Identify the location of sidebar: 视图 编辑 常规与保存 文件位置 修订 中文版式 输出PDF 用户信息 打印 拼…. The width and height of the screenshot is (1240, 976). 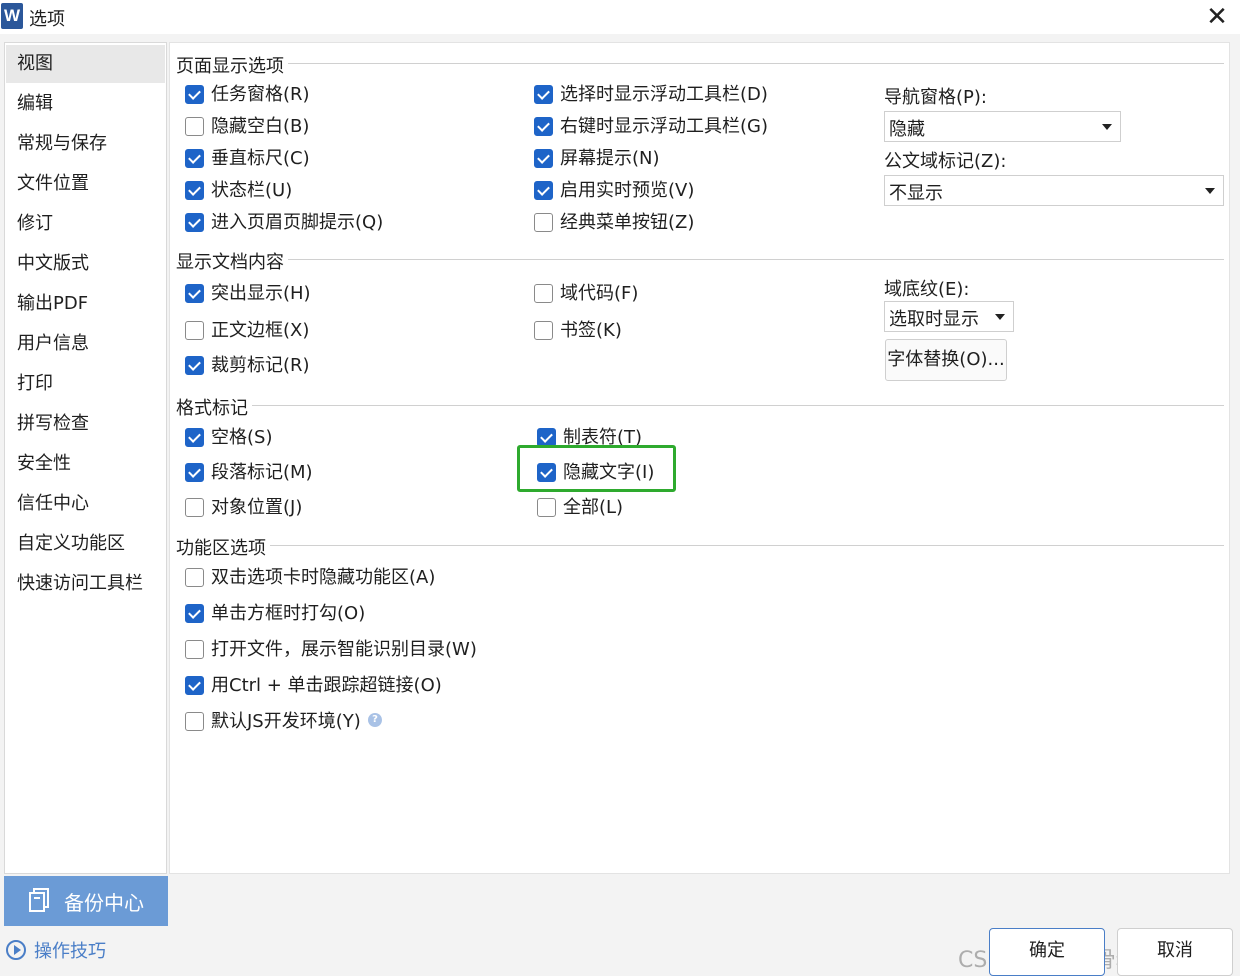
(85, 458).